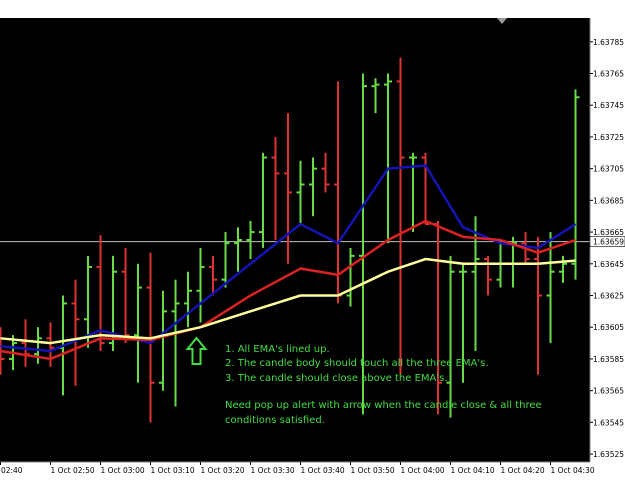  I want to click on price-tick-label: 1.63645, so click(608, 264).